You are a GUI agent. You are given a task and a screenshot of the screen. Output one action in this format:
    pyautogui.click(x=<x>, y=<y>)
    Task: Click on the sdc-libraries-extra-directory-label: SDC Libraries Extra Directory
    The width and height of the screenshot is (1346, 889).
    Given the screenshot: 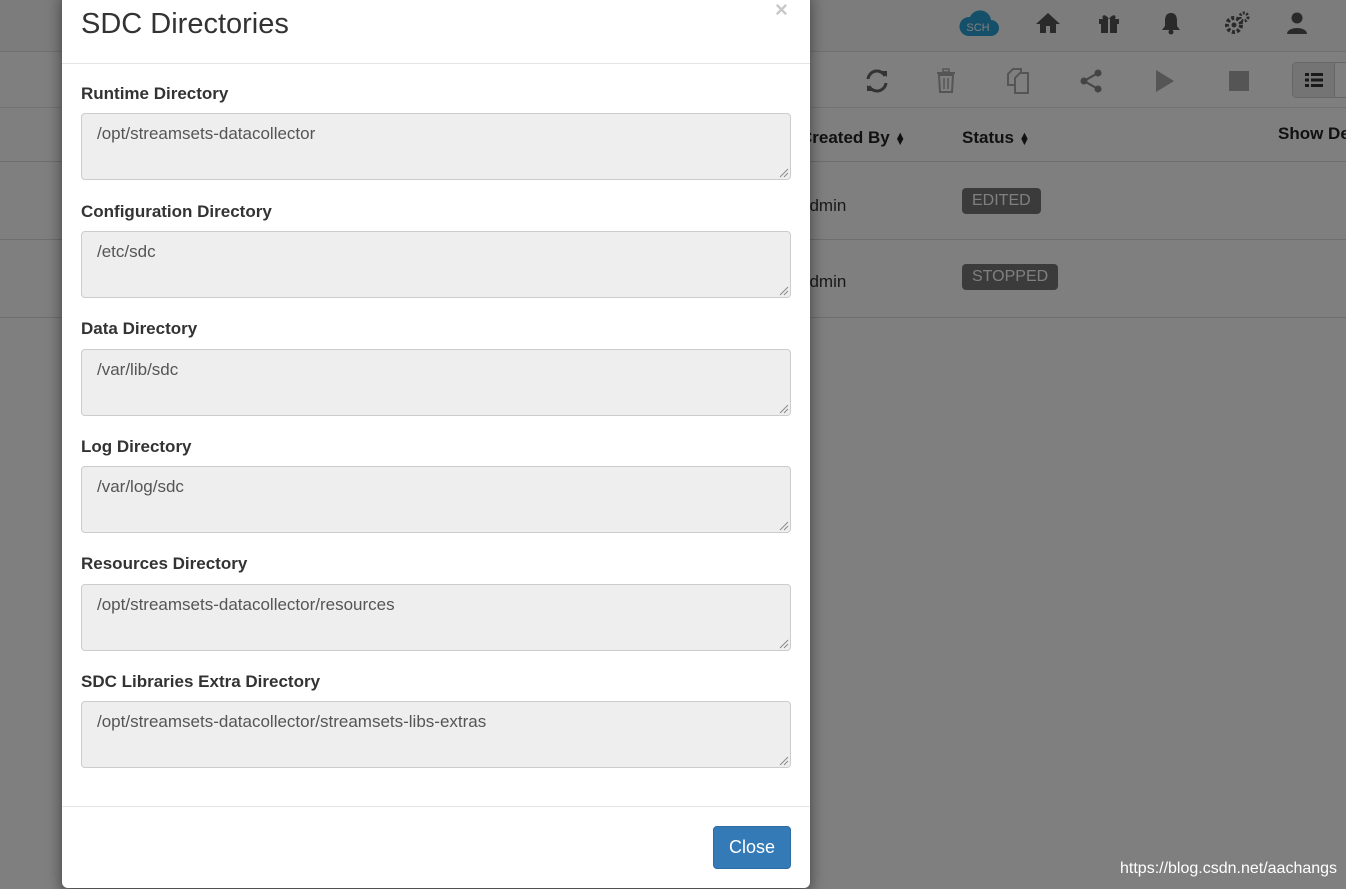 What is the action you would take?
    pyautogui.click(x=201, y=681)
    